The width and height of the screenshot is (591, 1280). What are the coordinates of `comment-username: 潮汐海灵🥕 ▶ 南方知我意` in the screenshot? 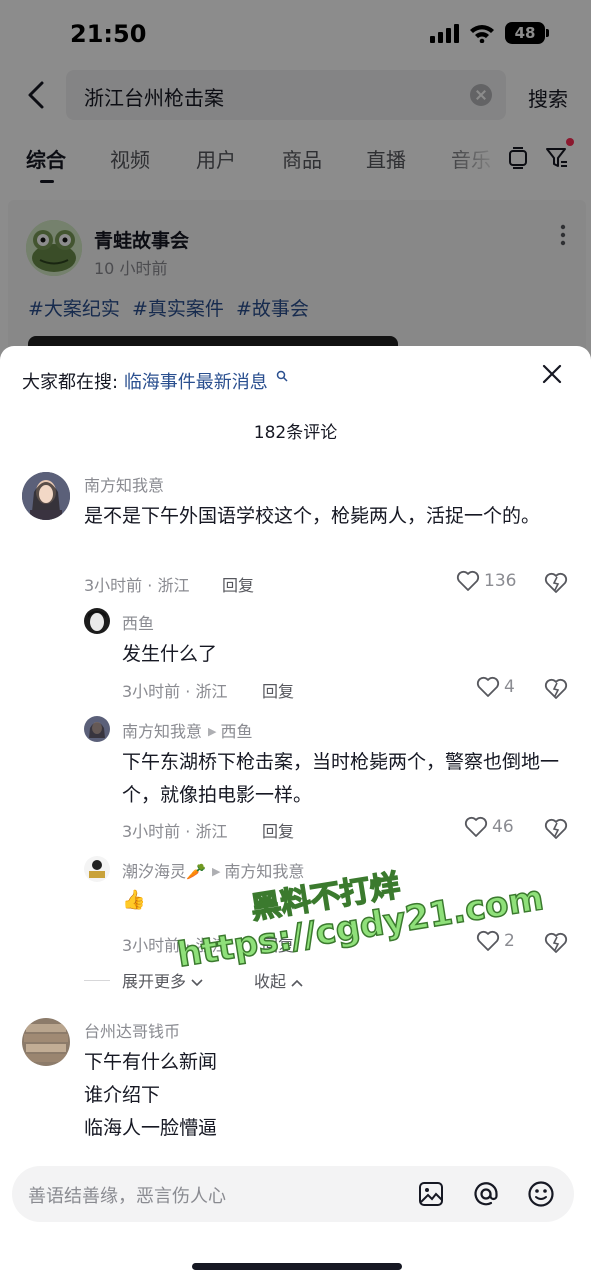 It's located at (213, 870).